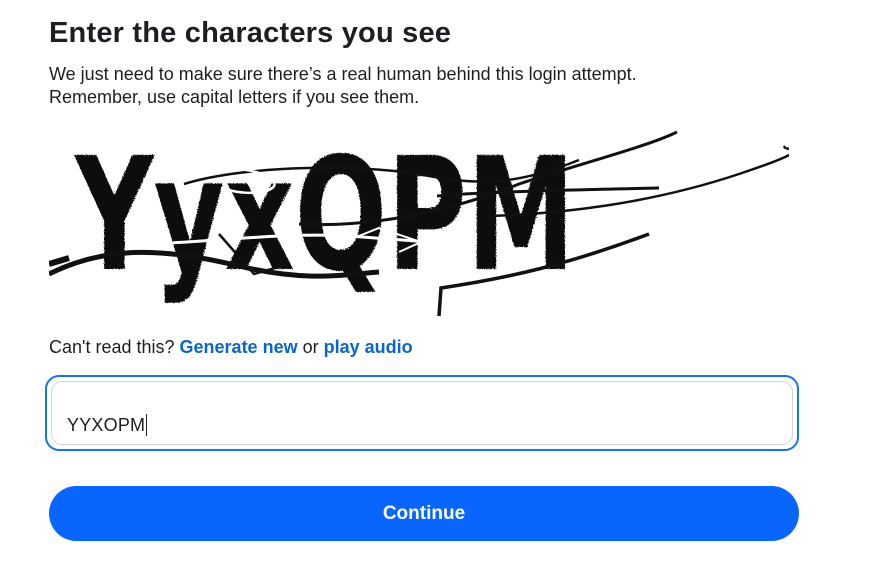 This screenshot has width=882, height=581. I want to click on generate-new-link: Generate new, so click(239, 347).